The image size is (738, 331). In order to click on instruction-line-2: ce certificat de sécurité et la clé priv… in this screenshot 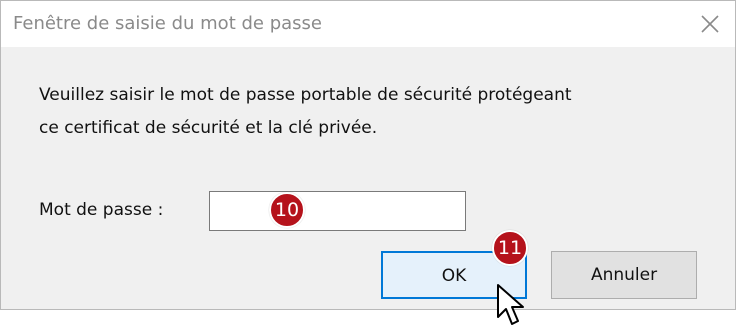, I will do `click(208, 128)`.